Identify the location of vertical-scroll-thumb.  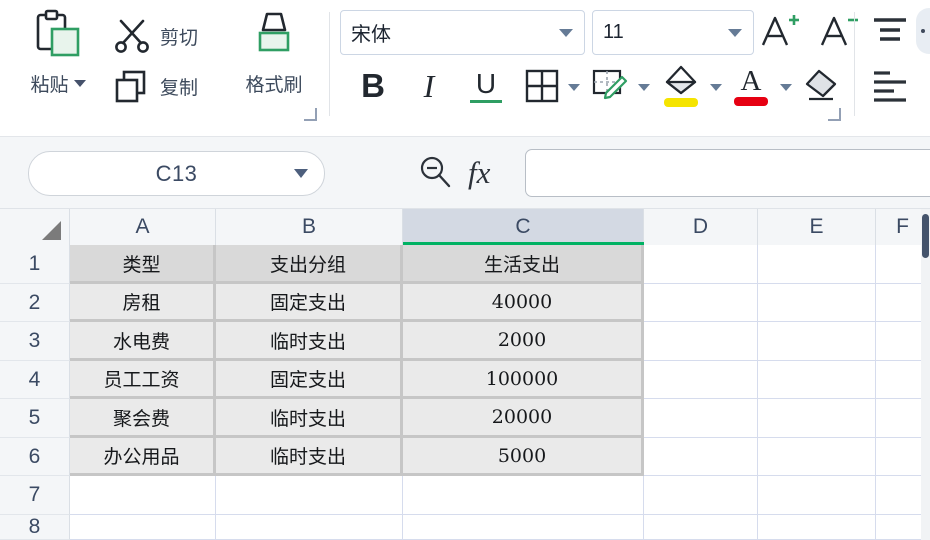
(925, 236).